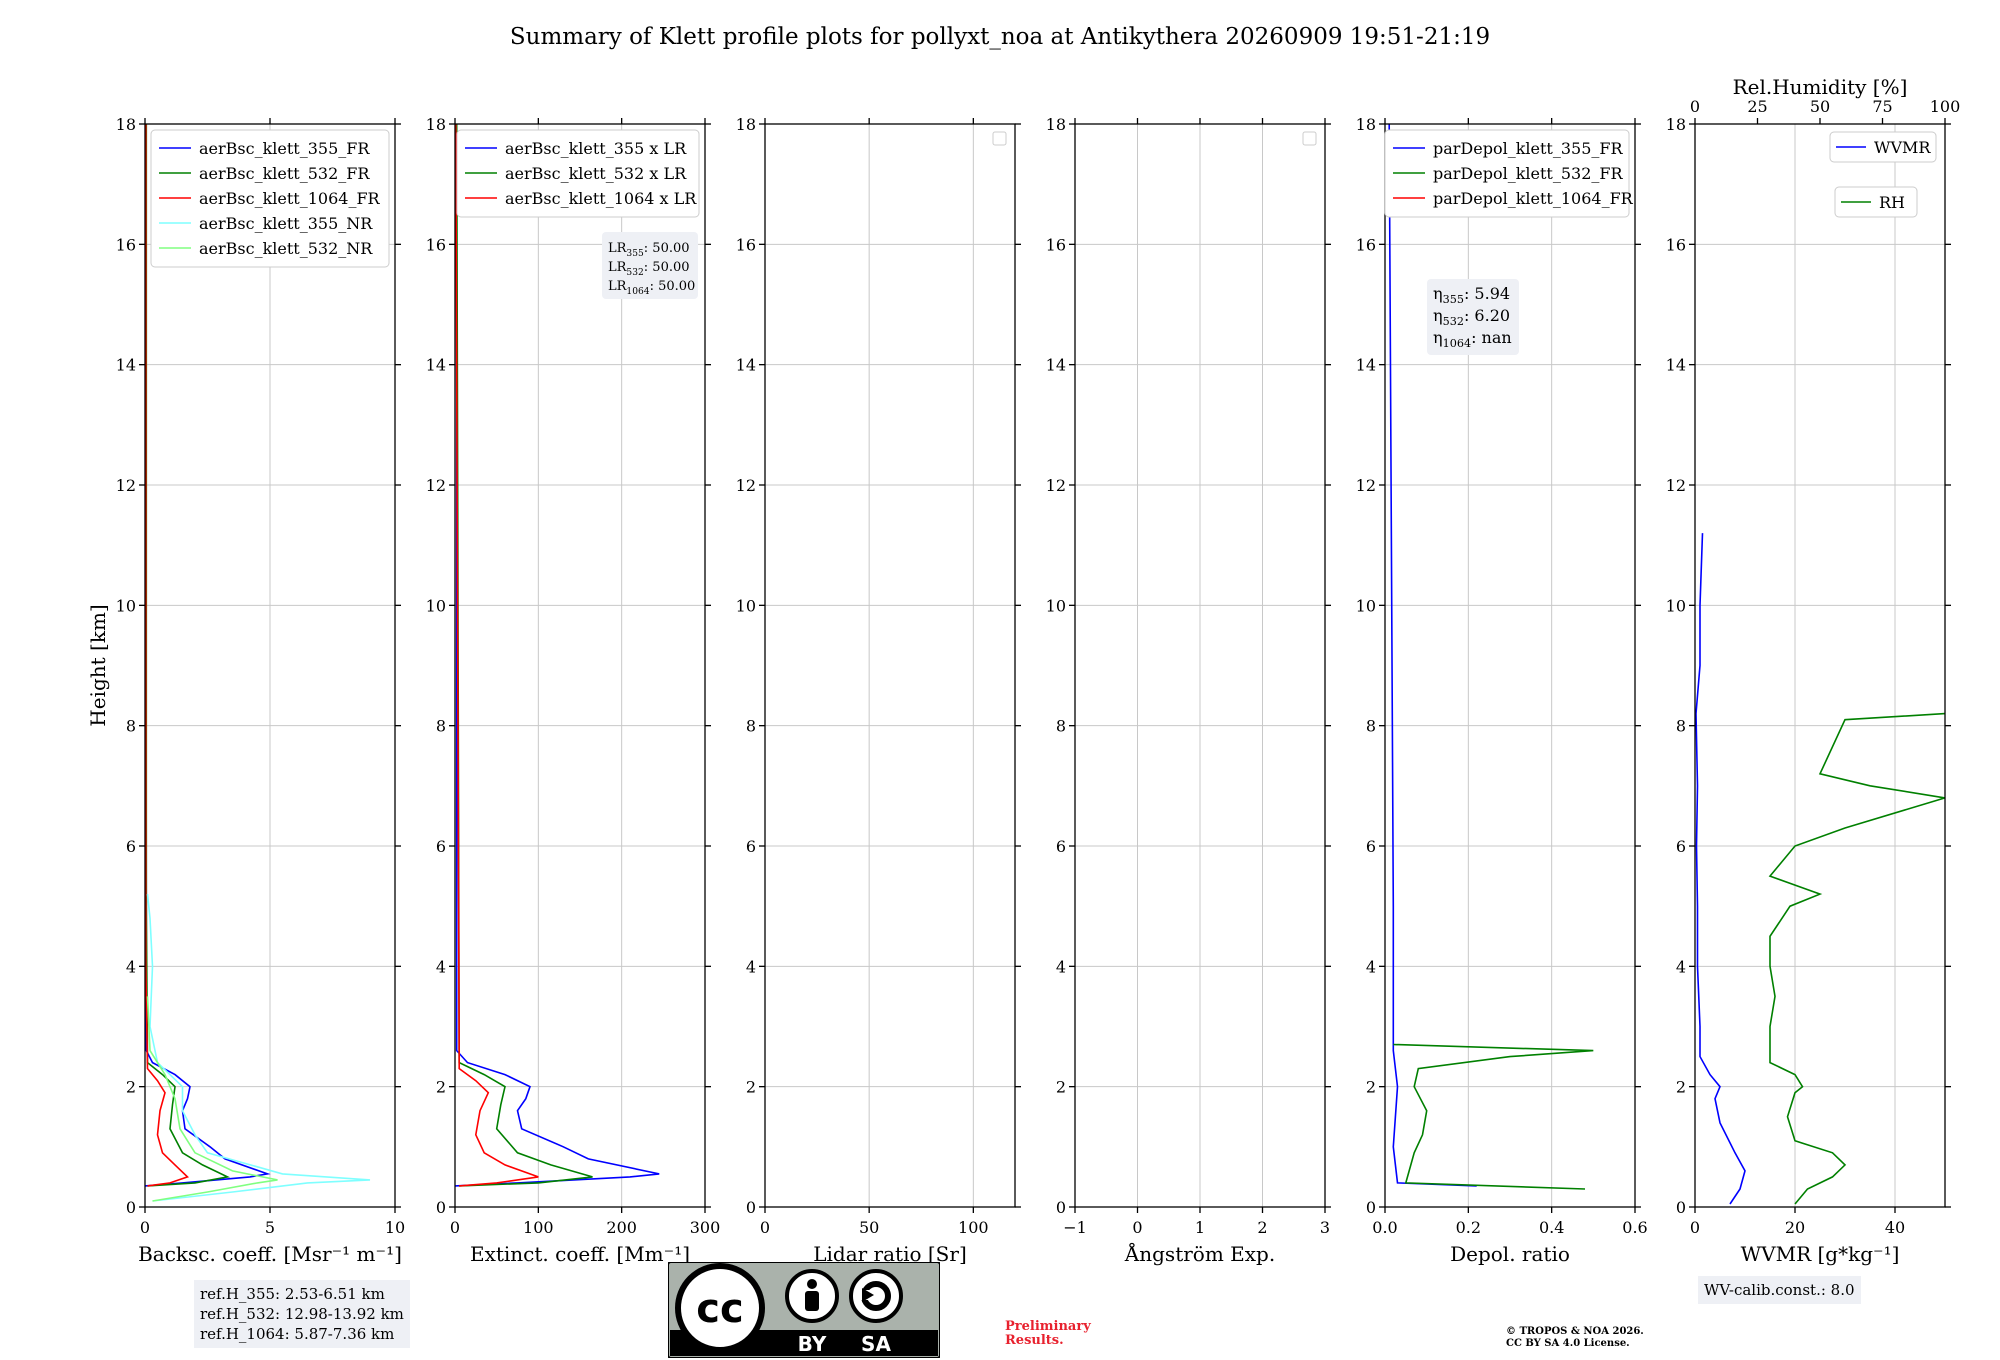 The image size is (2000, 1360). I want to click on ref-height-1064: ref.H_1064: 5.87-7.36 km, so click(297, 1334).